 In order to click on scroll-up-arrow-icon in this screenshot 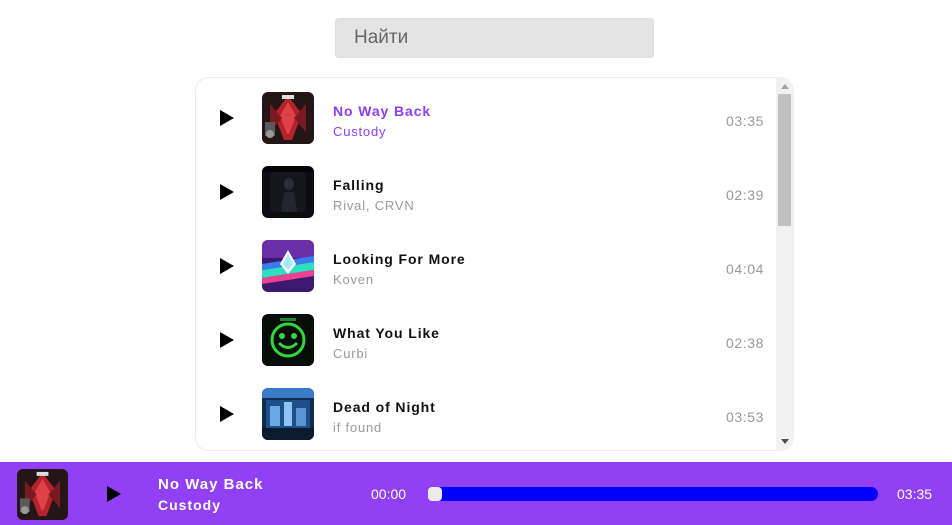, I will do `click(785, 86)`.